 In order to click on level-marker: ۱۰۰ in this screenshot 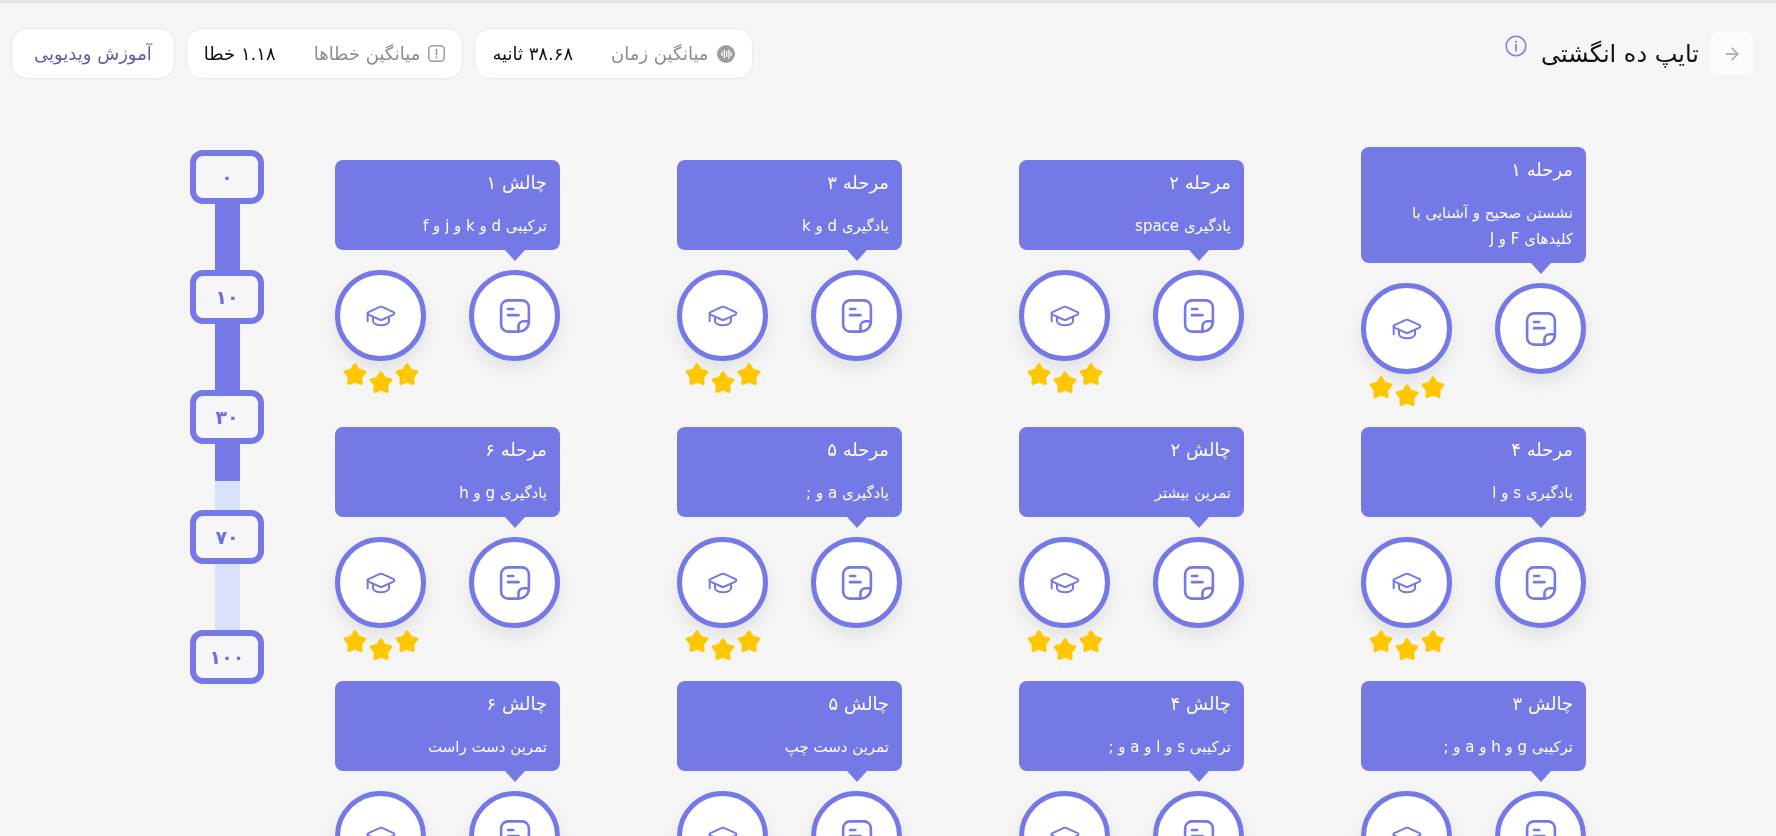, I will do `click(227, 657)`.